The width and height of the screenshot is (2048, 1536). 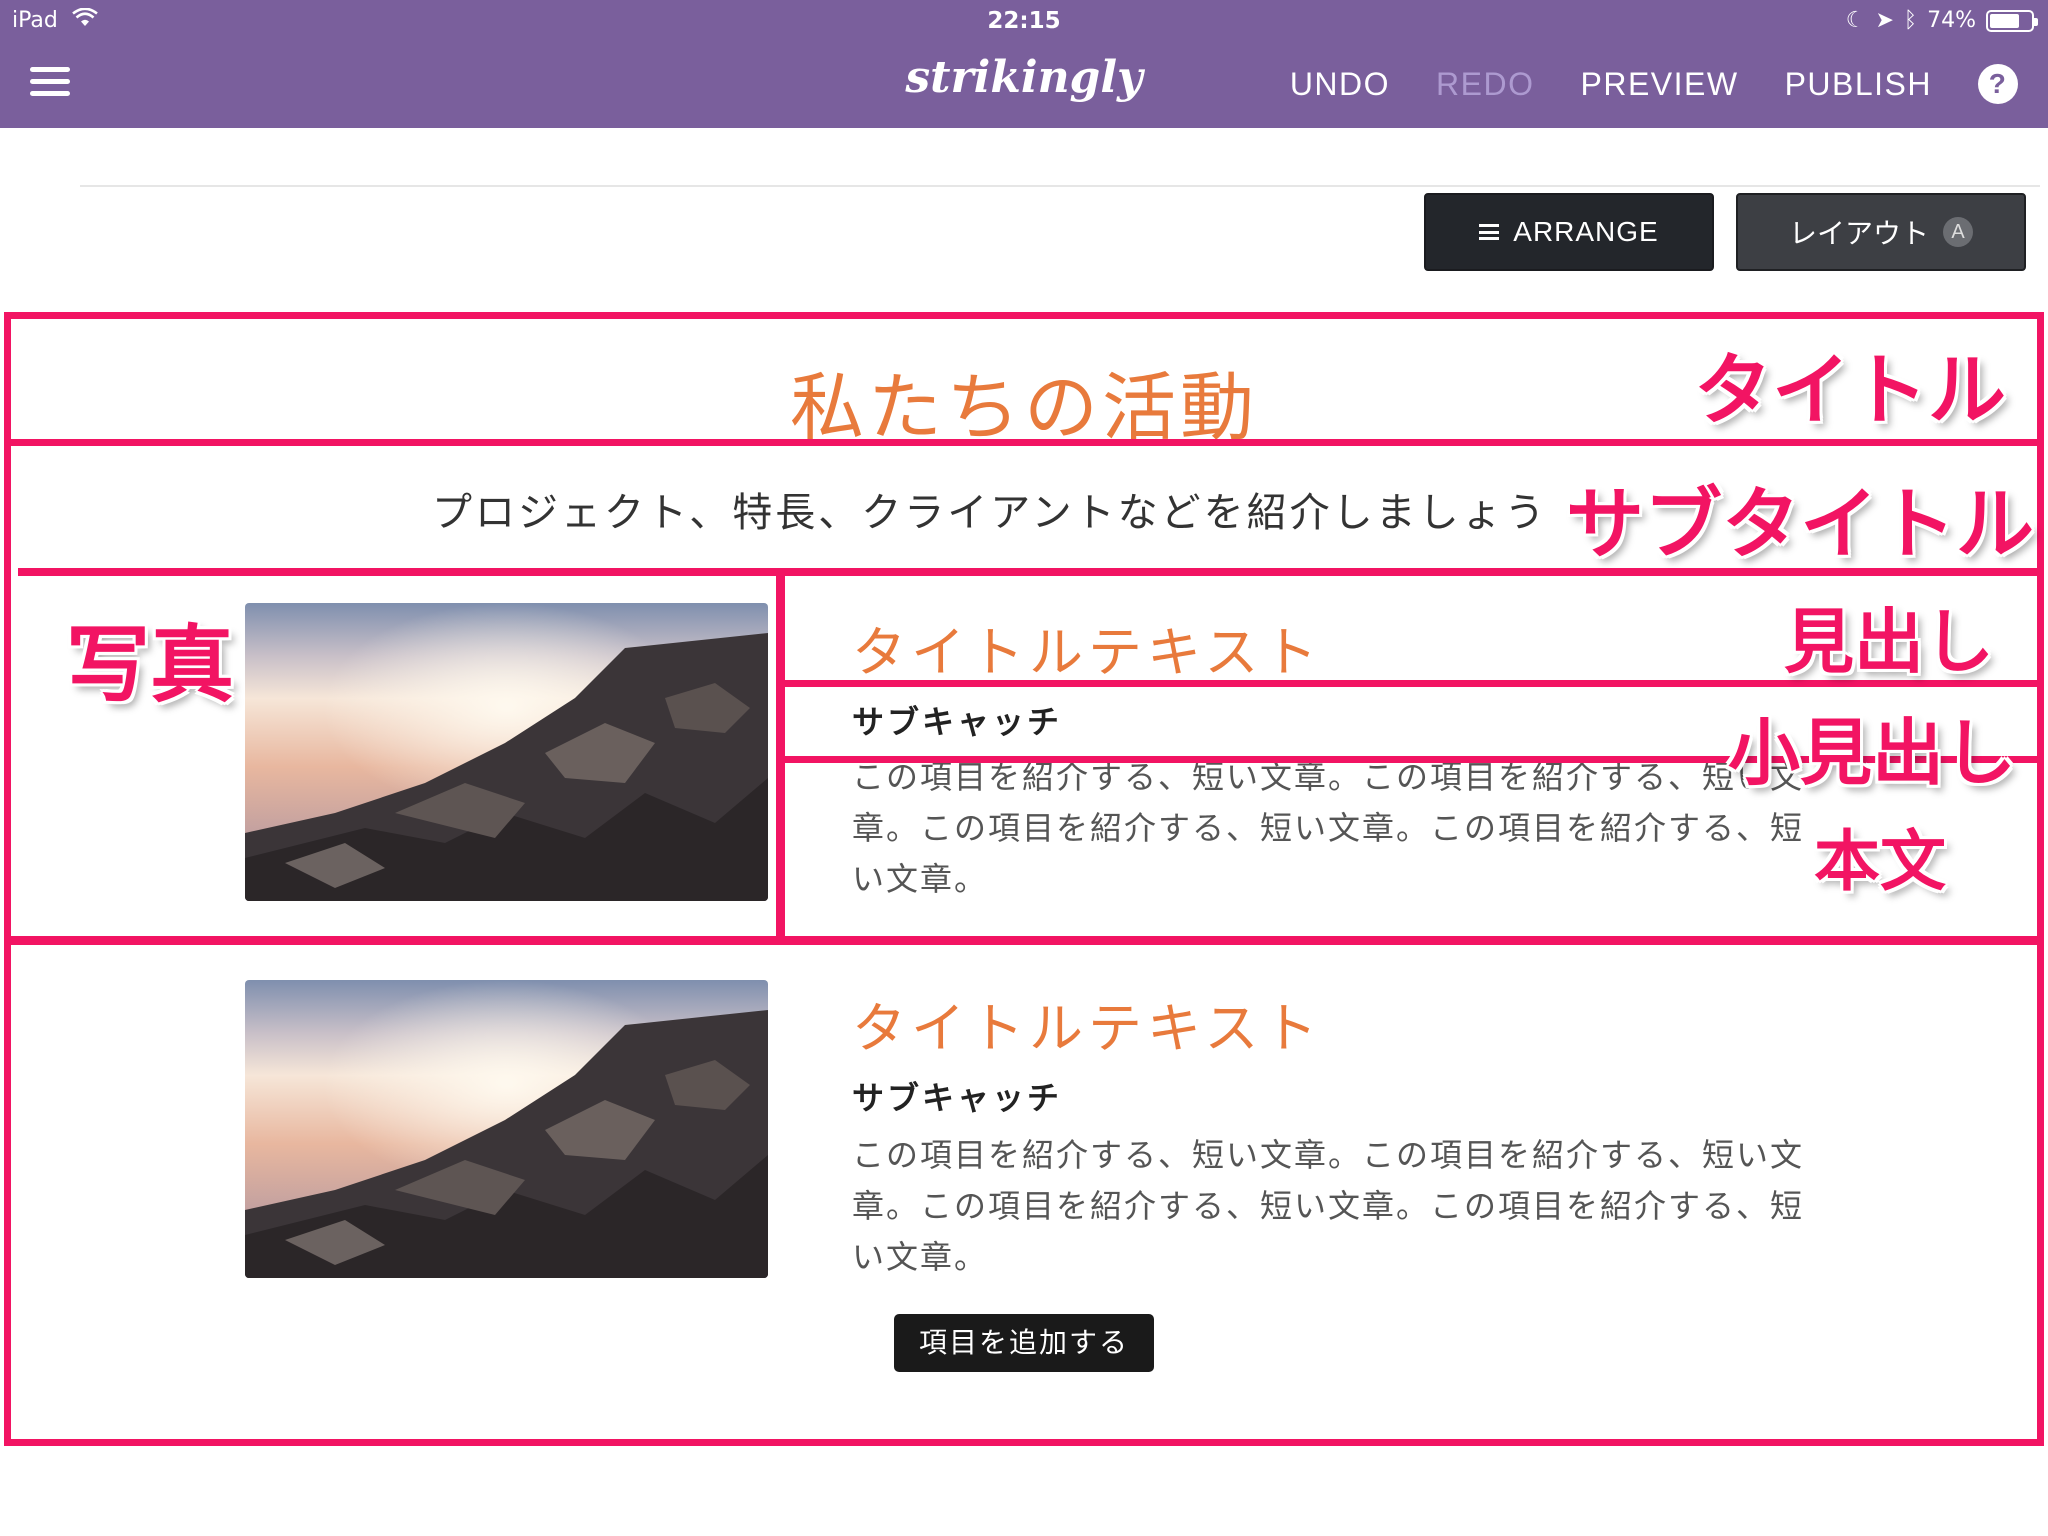 I want to click on toolbar-nav: UNDO REDO PREVIEW PUBLISH ?, so click(x=1646, y=84).